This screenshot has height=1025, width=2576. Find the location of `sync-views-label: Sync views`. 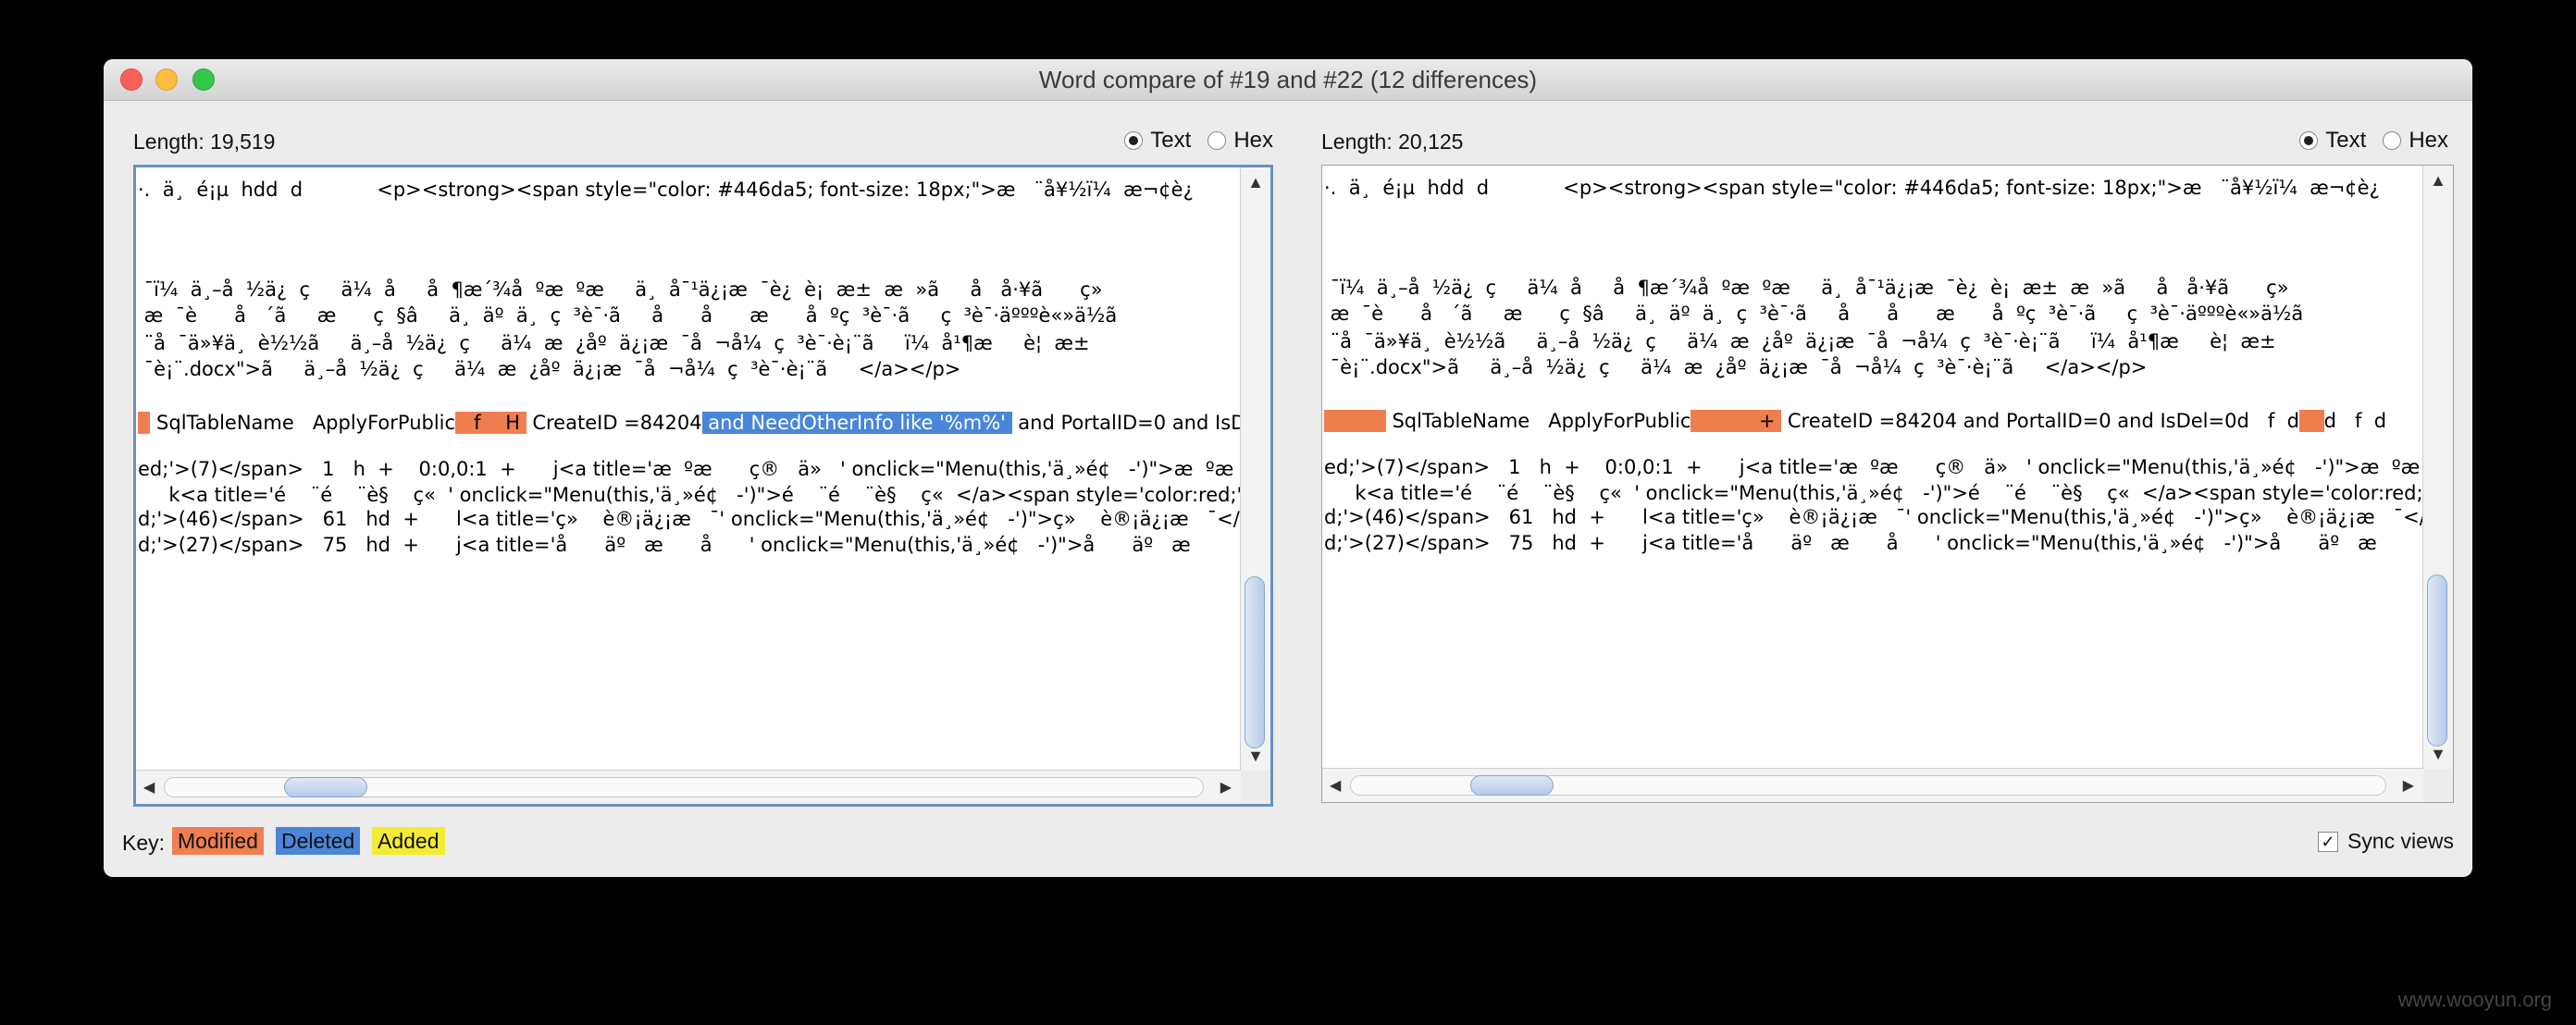

sync-views-label: Sync views is located at coordinates (2400, 842).